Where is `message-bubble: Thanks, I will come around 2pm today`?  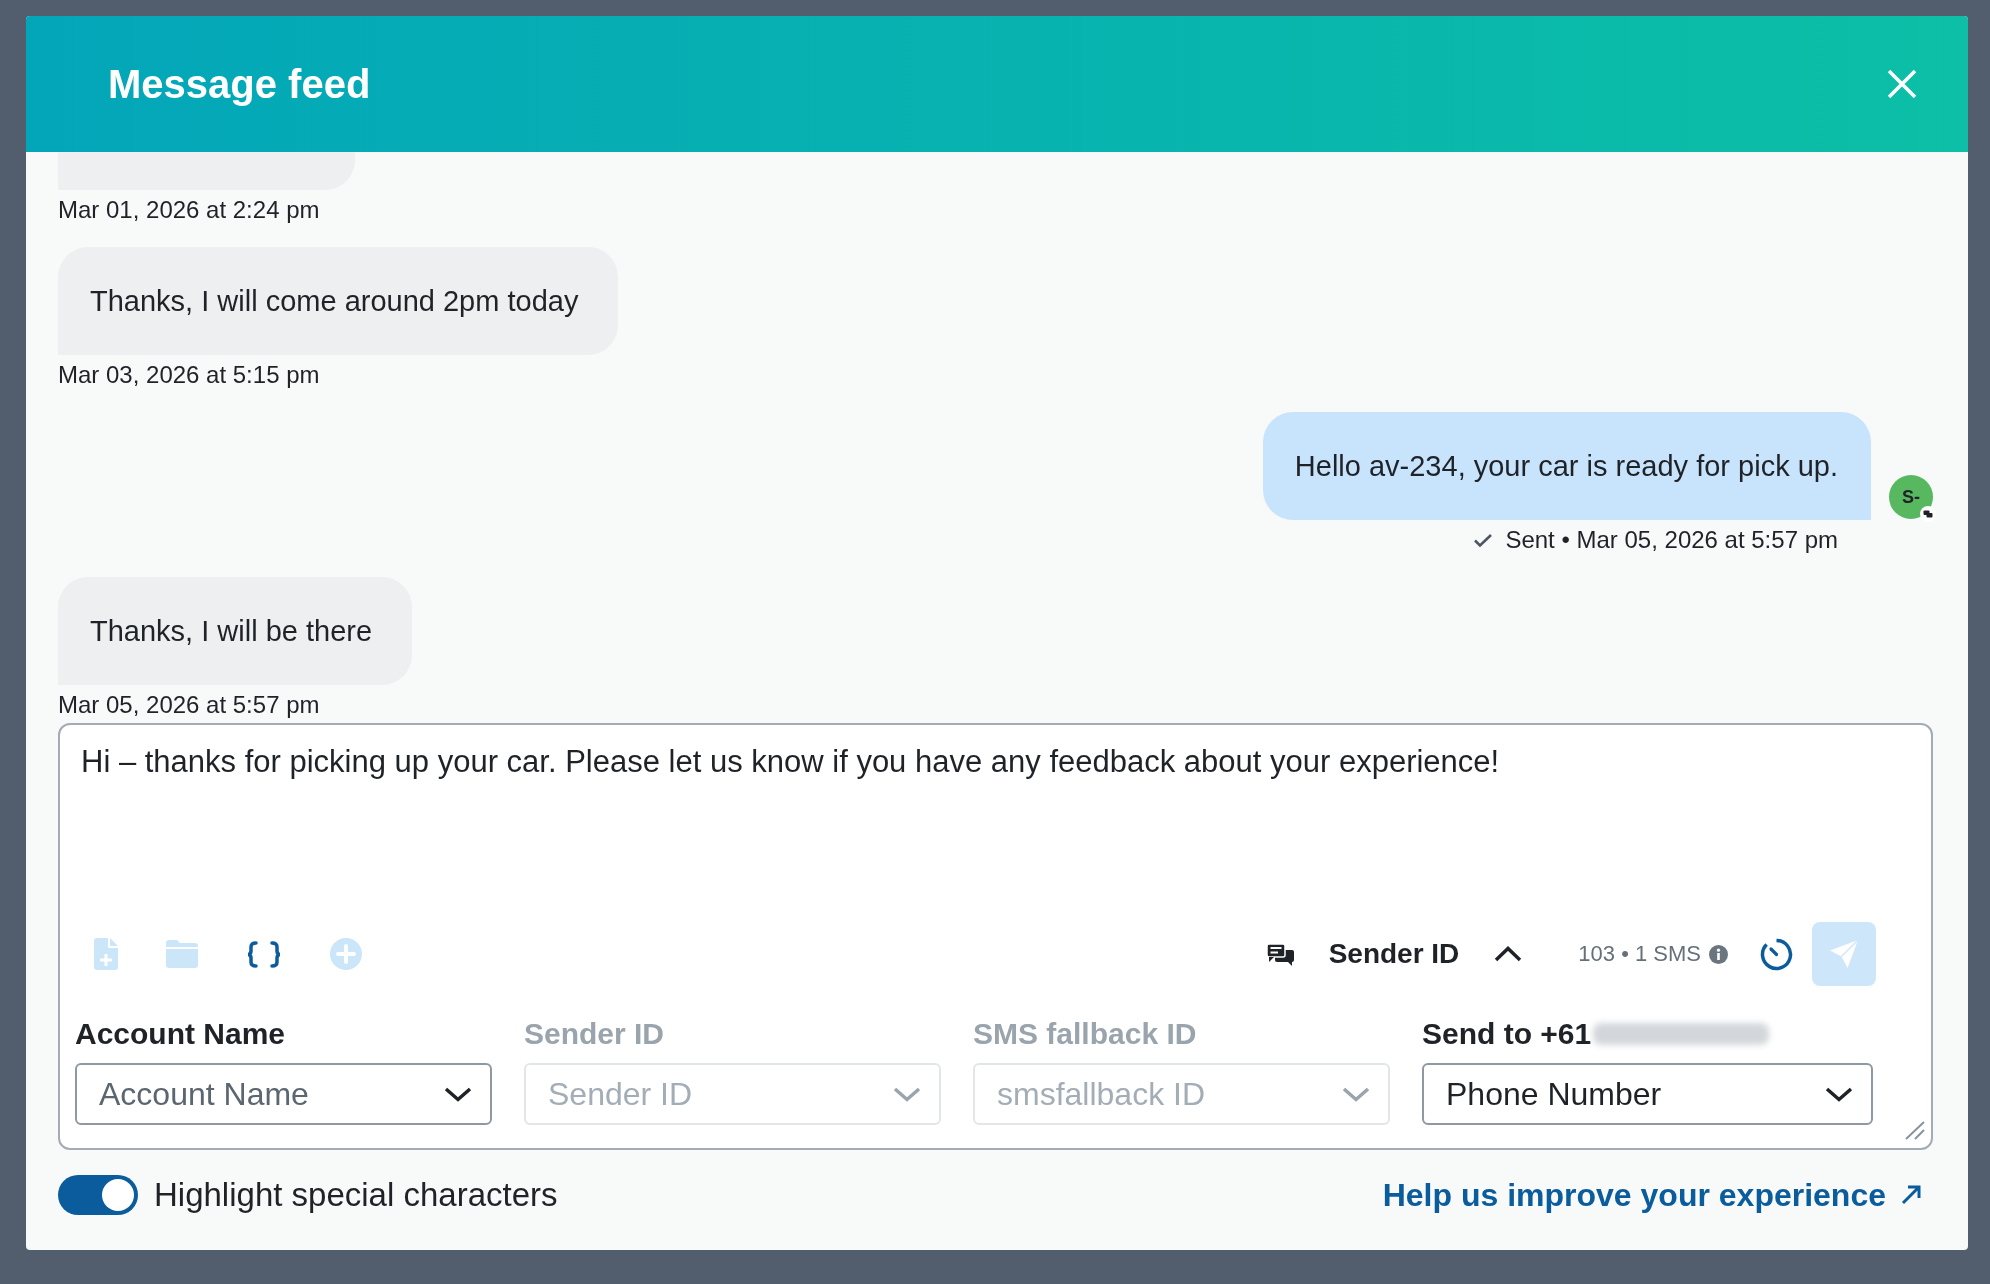
message-bubble: Thanks, I will come around 2pm today is located at coordinates (338, 301).